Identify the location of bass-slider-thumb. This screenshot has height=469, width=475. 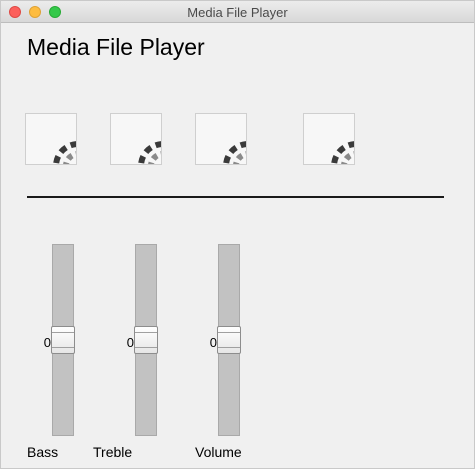
(63, 340).